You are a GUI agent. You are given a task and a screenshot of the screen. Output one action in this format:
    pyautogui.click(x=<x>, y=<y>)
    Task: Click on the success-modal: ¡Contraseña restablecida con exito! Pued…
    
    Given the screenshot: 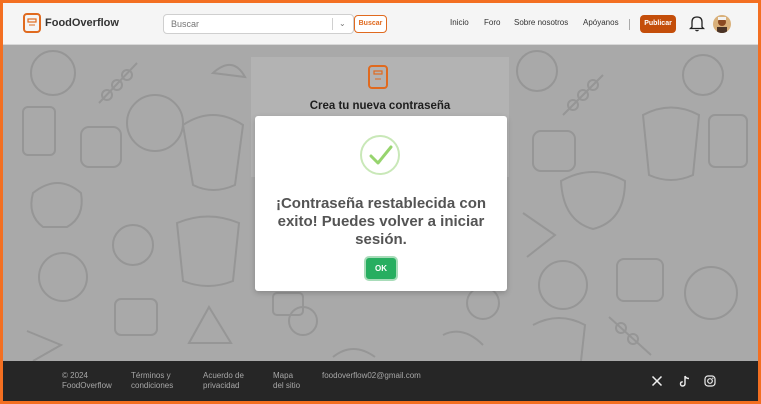 What is the action you would take?
    pyautogui.click(x=381, y=203)
    